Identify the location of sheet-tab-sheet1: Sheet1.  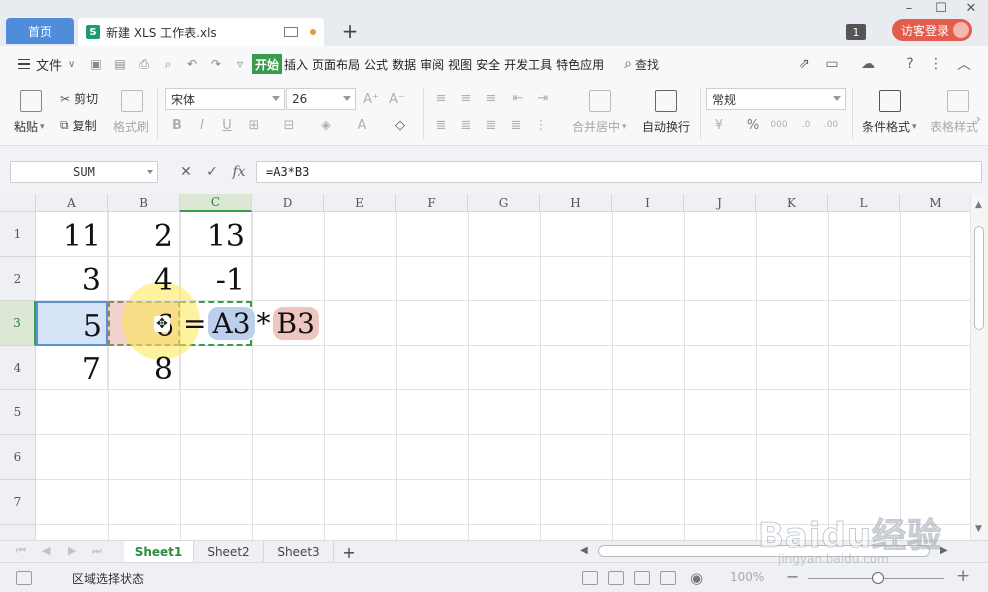
(159, 552).